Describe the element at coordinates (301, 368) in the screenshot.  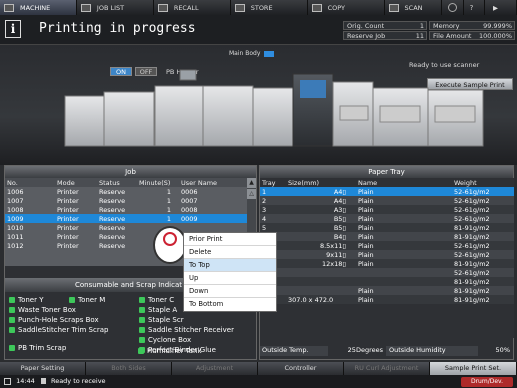
I see `tab-controller: Controller` at that location.